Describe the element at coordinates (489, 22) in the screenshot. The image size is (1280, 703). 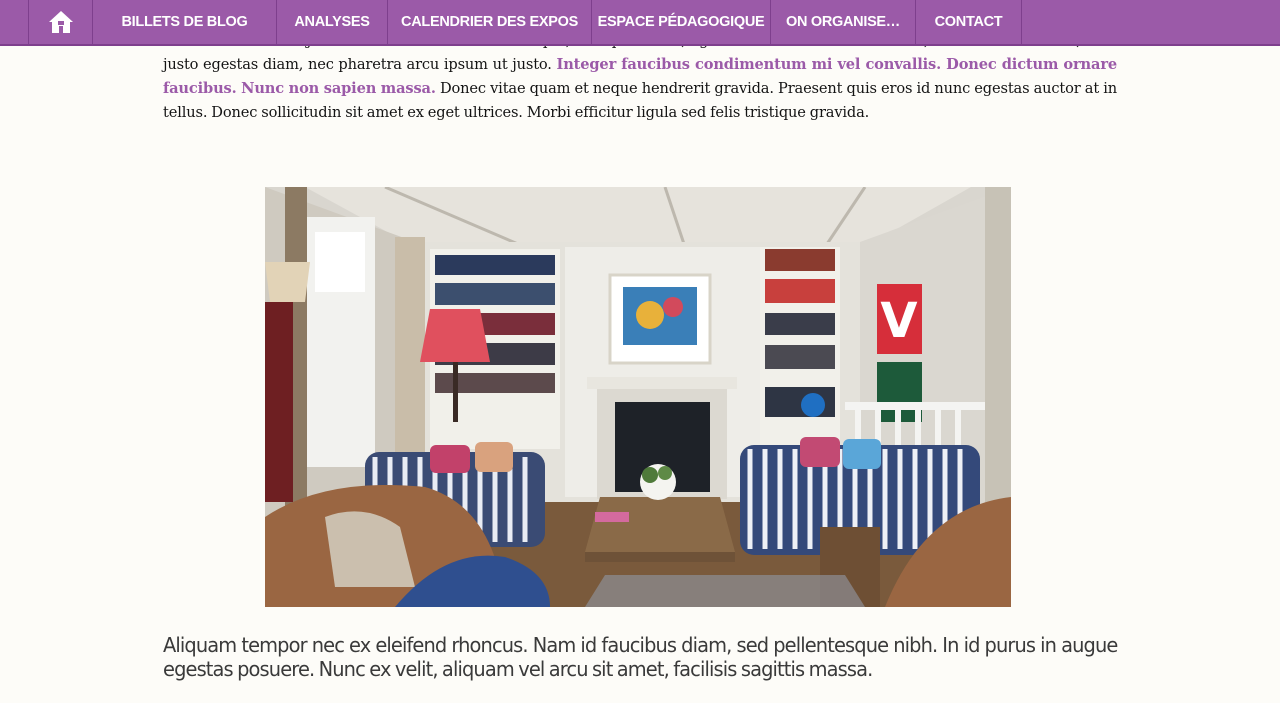
I see `nav-item-calendar: CALENDRIER DES EXPOS` at that location.